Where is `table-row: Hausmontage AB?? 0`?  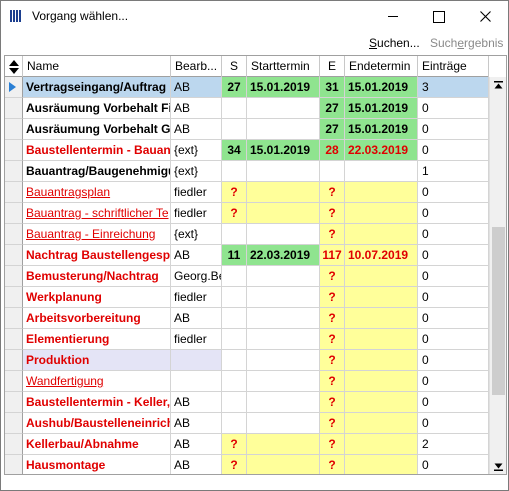
table-row: Hausmontage AB?? 0 is located at coordinates (247, 464).